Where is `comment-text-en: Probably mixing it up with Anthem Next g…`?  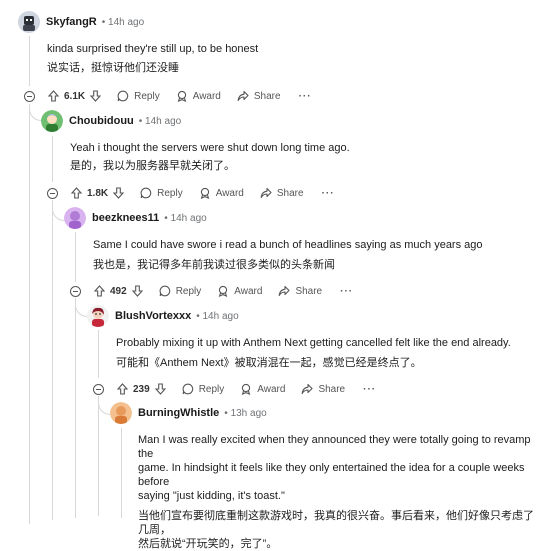
comment-text-en: Probably mixing it up with Anthem Next g… is located at coordinates (313, 343).